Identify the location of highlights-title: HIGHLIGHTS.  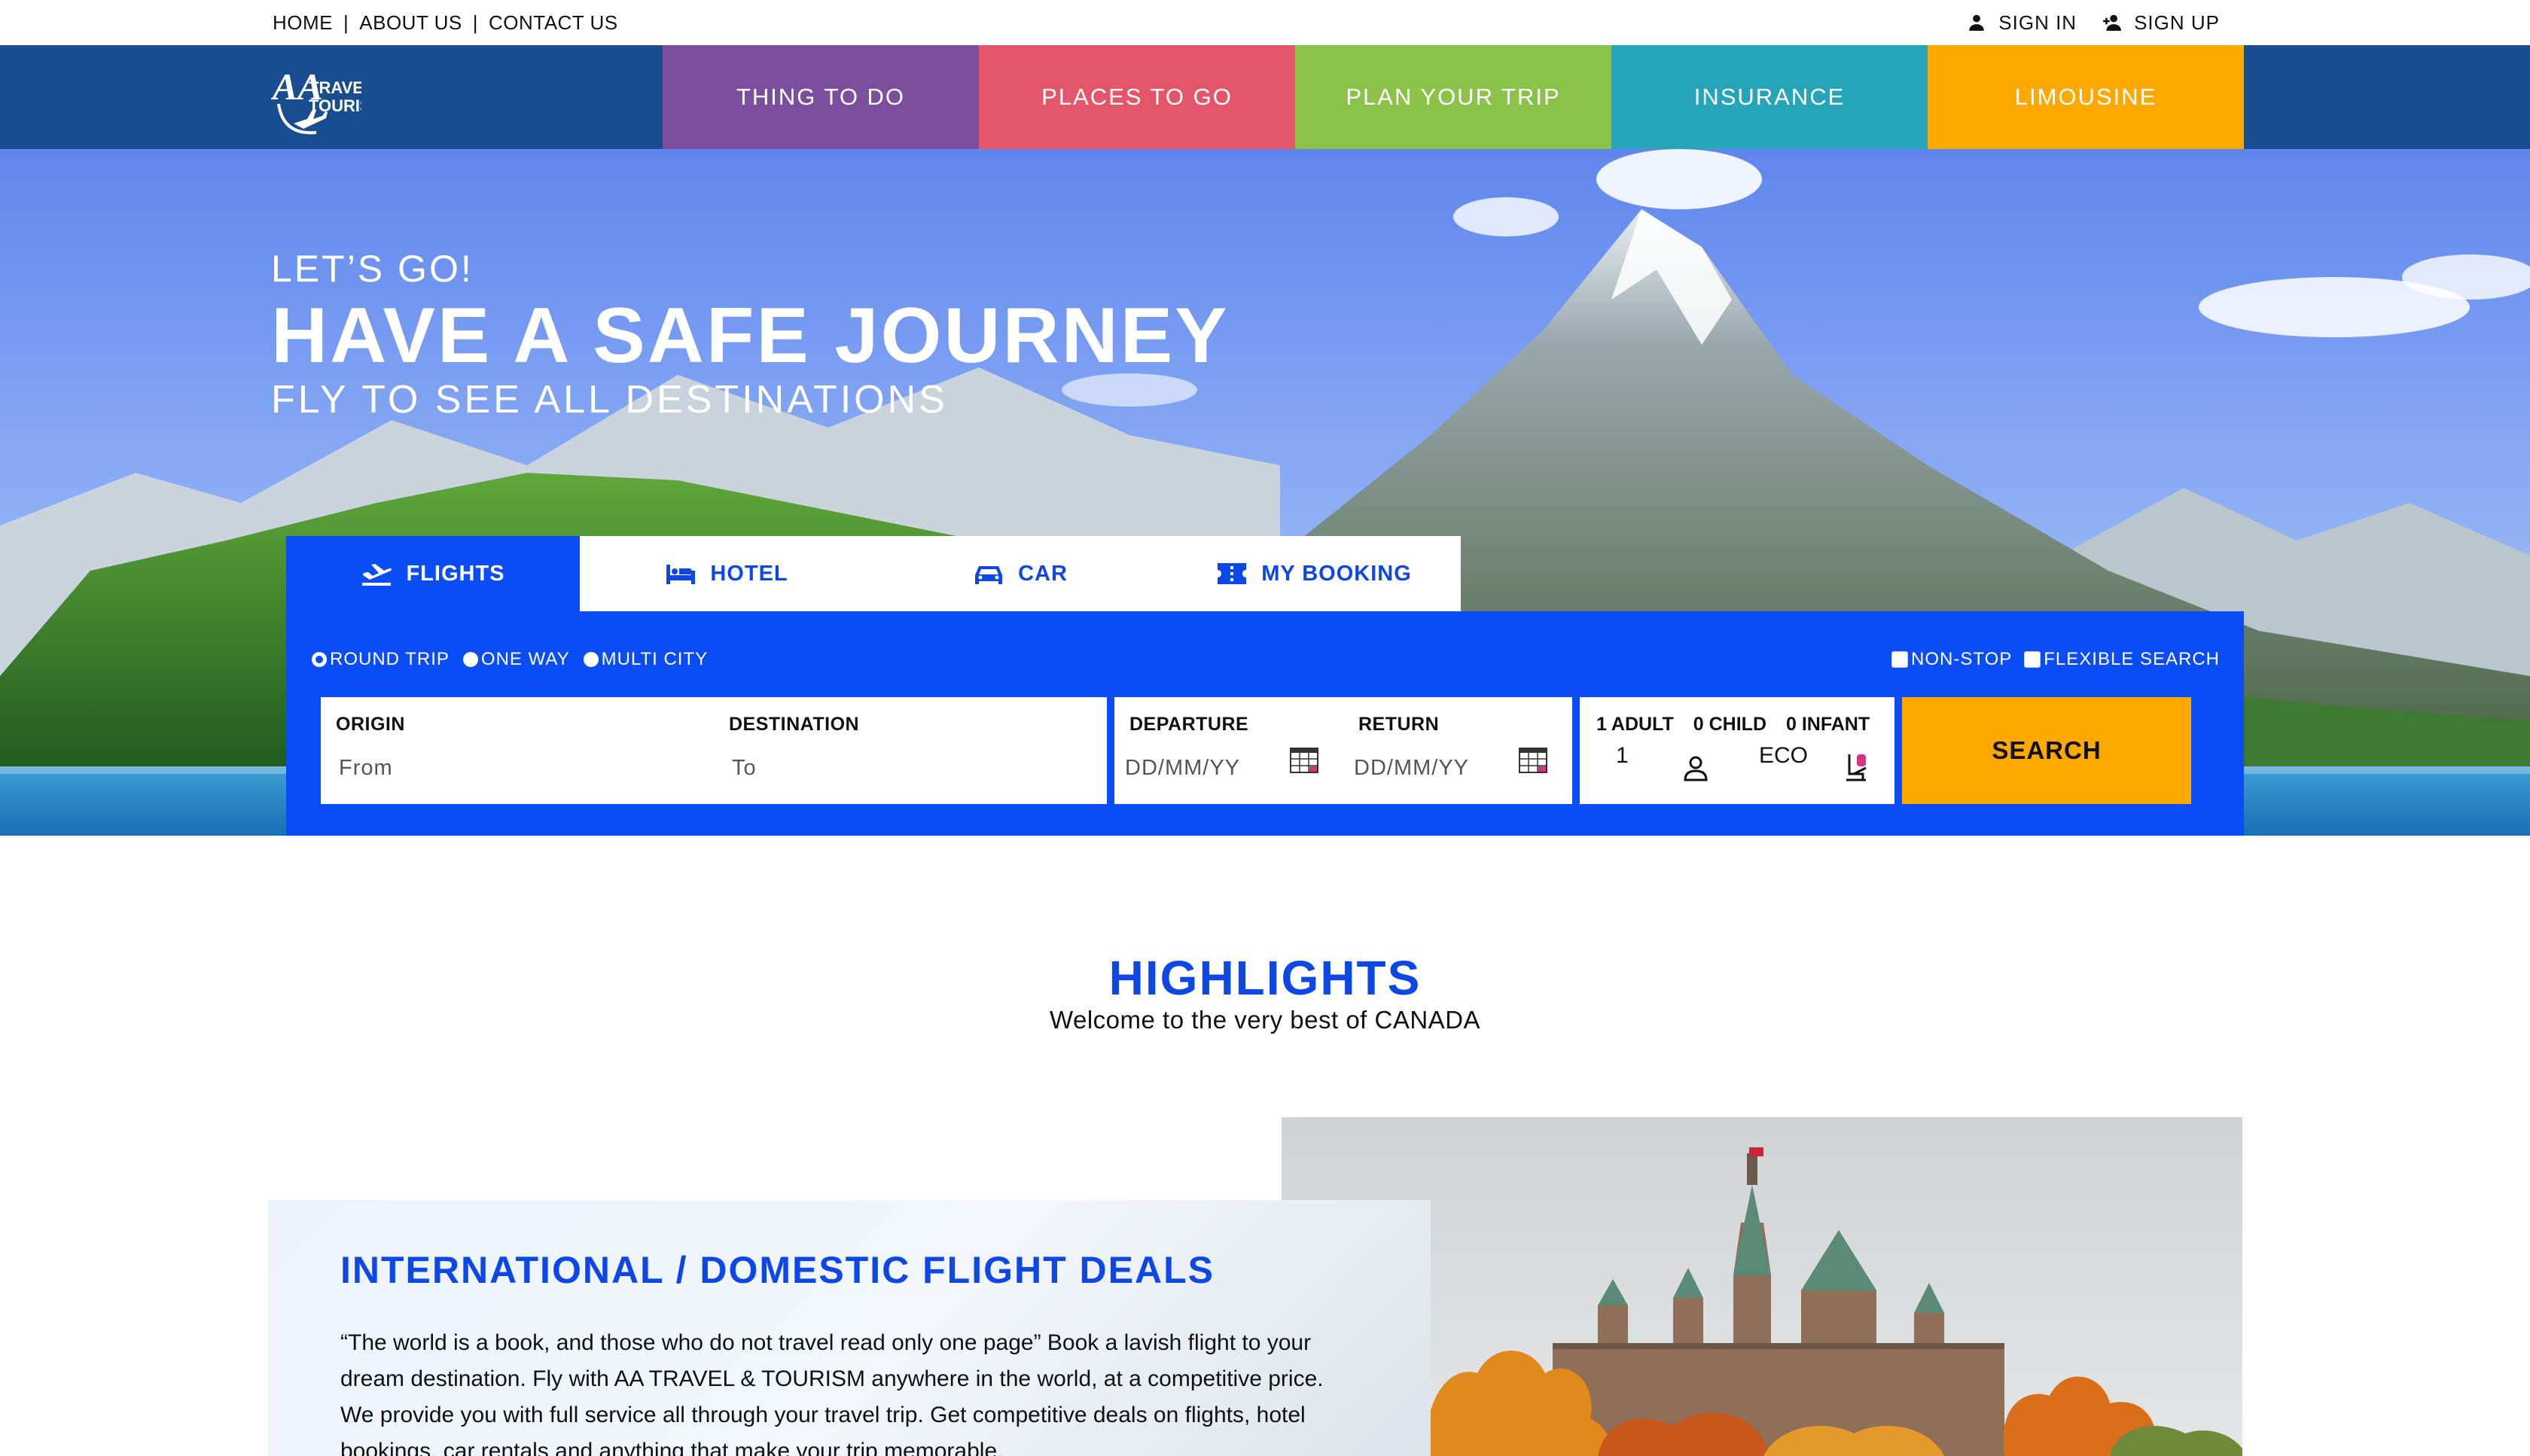
(1265, 978).